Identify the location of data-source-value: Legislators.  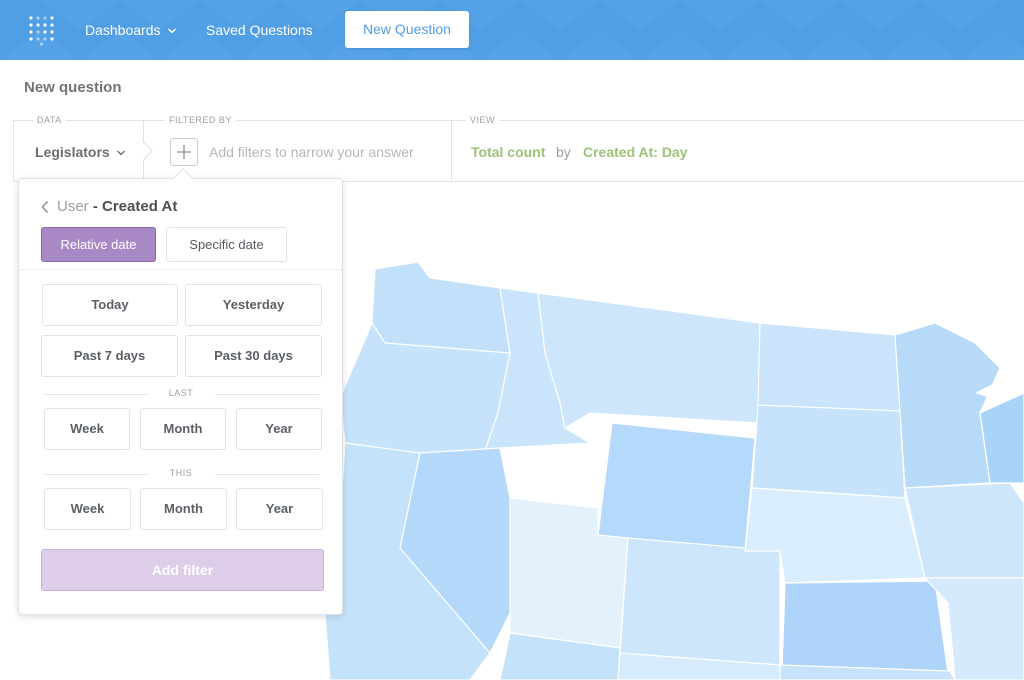
(72, 152).